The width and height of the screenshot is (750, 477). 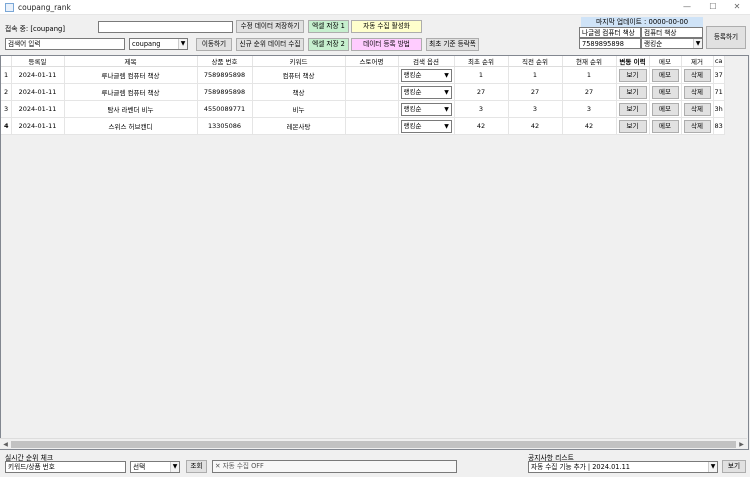 What do you see at coordinates (131, 61) in the screenshot?
I see `column-header: 제목` at bounding box center [131, 61].